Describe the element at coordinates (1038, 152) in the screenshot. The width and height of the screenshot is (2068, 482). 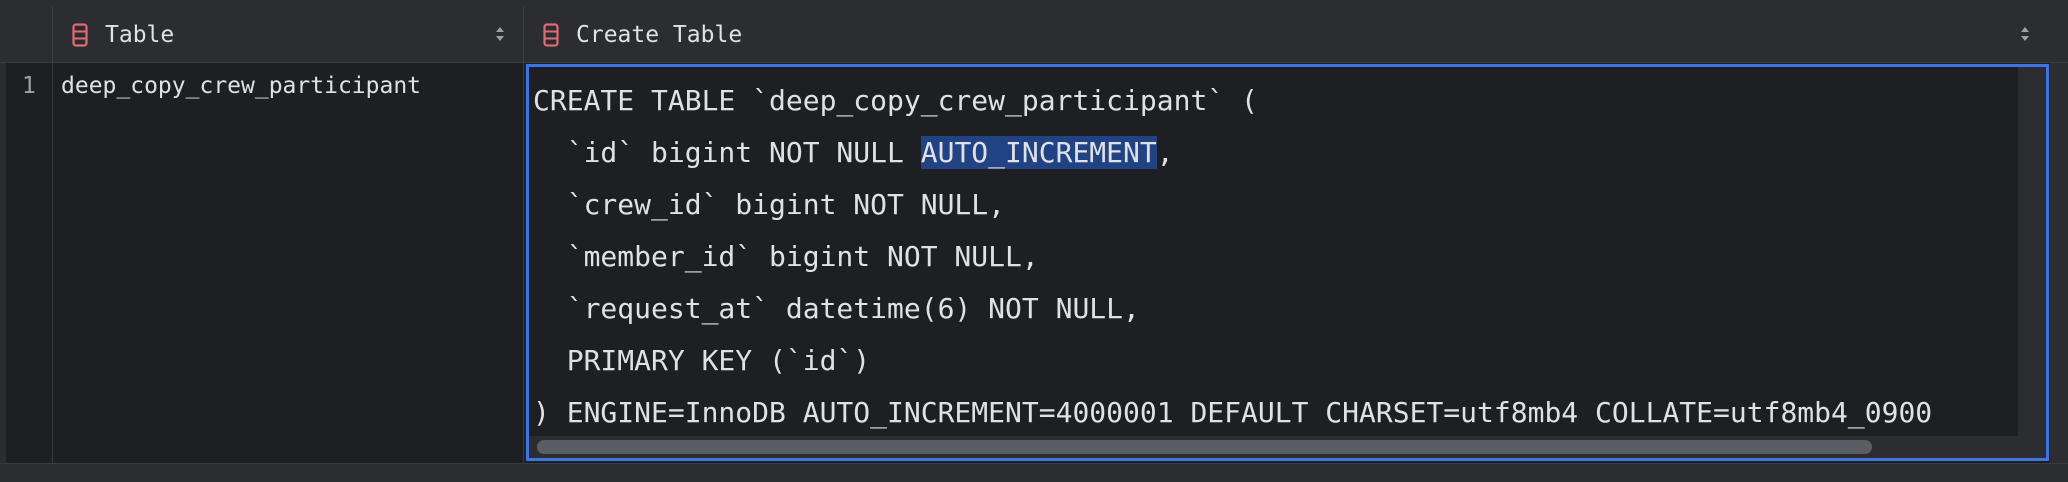
I see `selected-text: AUTO_INCREMENT` at that location.